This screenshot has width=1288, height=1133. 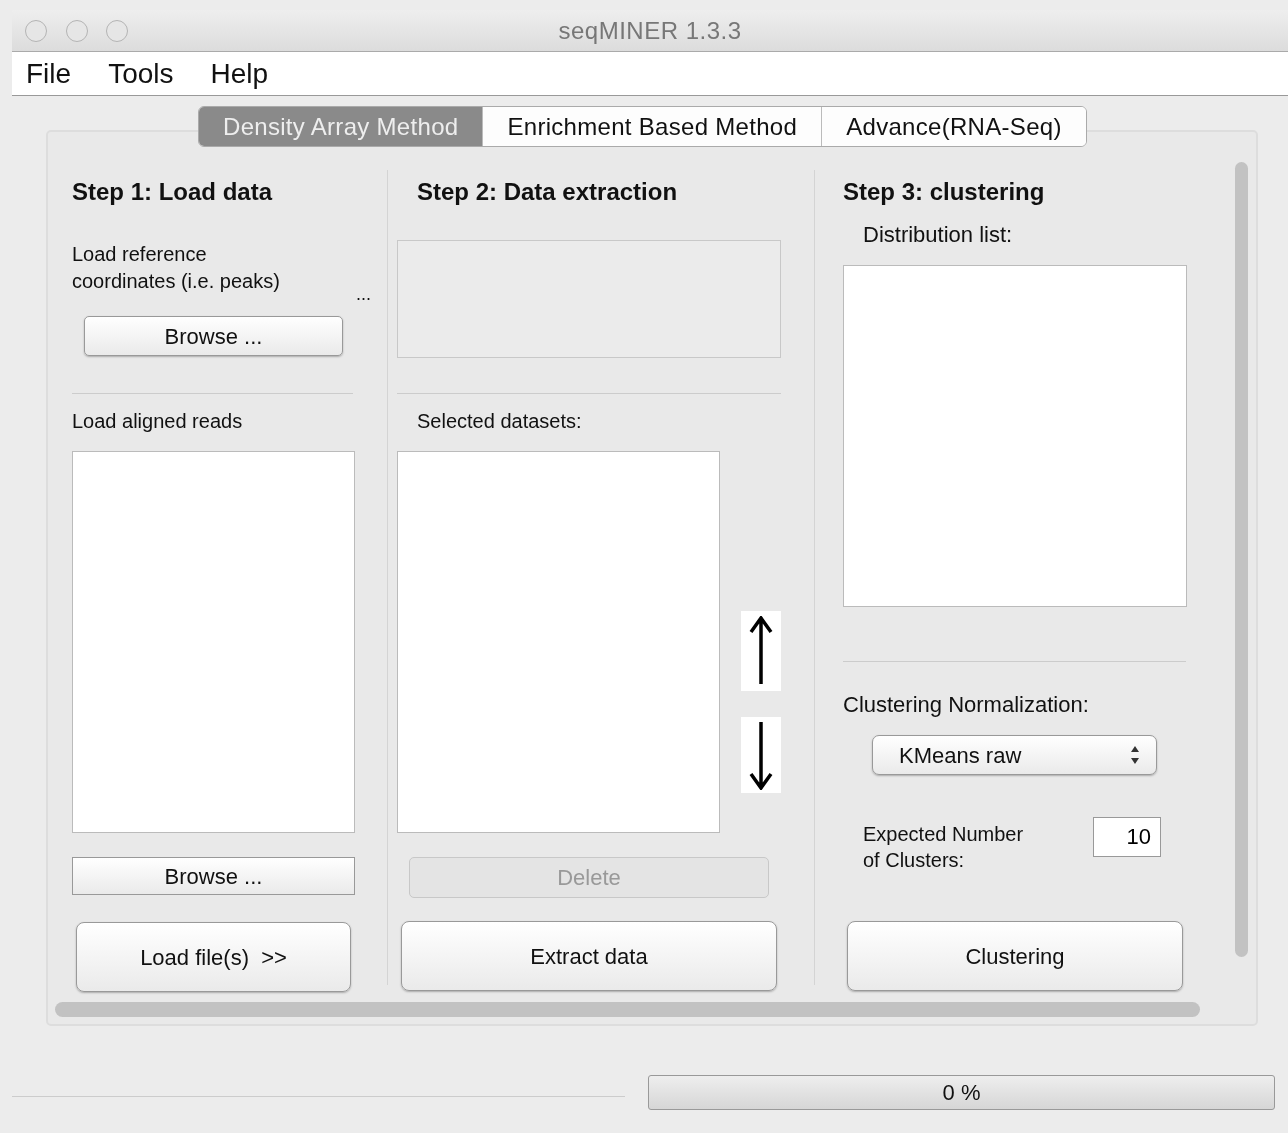 What do you see at coordinates (117, 31) in the screenshot?
I see `zoom-button` at bounding box center [117, 31].